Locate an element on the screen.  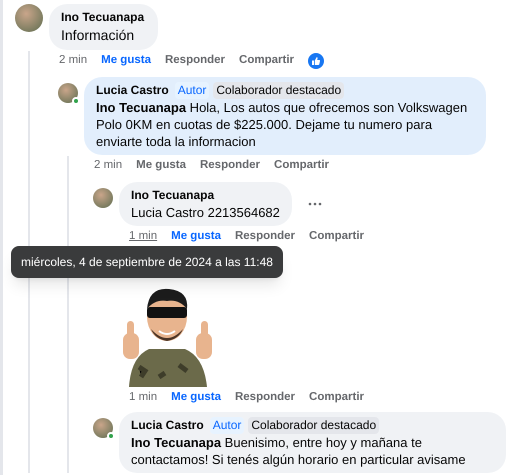
comment-text: Ino Tecuanapa Buenisimo, entre hoy y mañana te contactamos! Si tenés algún horario en particular avisame is located at coordinates (299, 451).